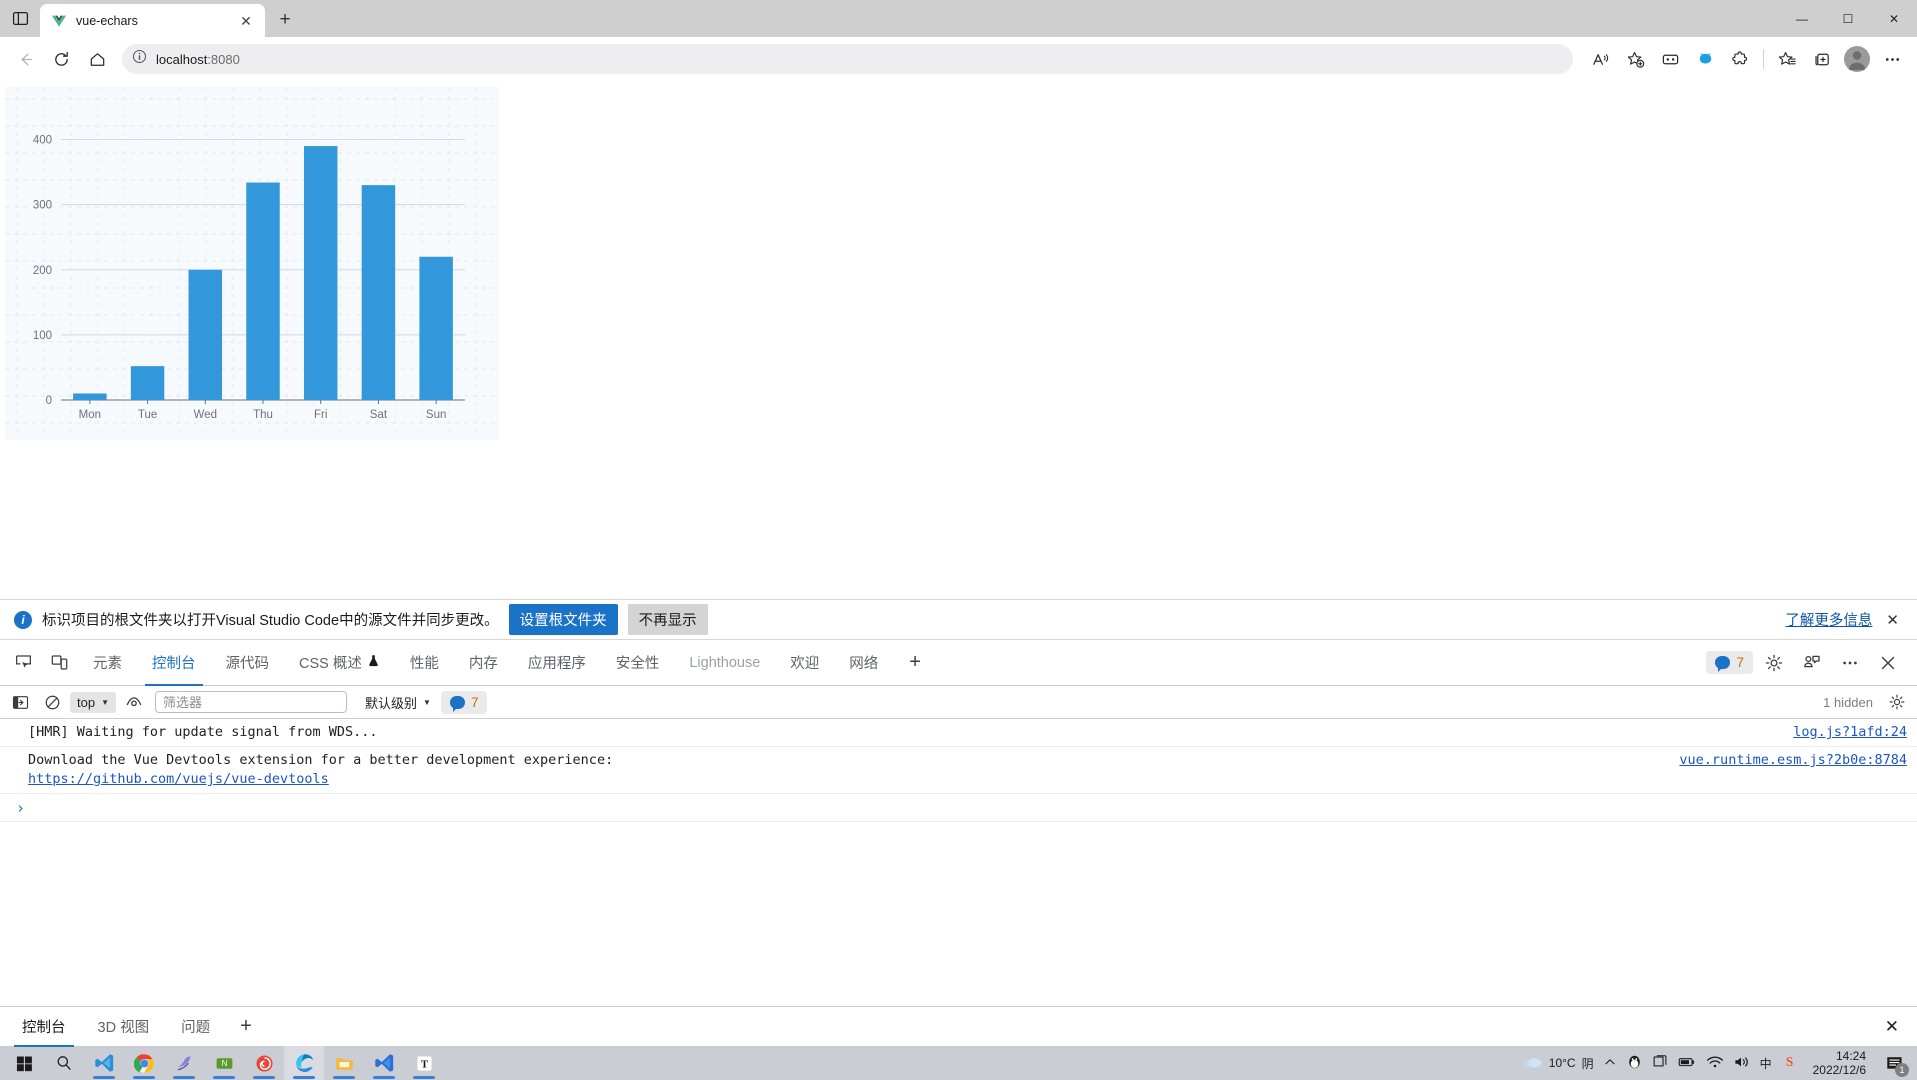 The height and width of the screenshot is (1080, 1917). What do you see at coordinates (1850, 663) in the screenshot?
I see `more-options-icon` at bounding box center [1850, 663].